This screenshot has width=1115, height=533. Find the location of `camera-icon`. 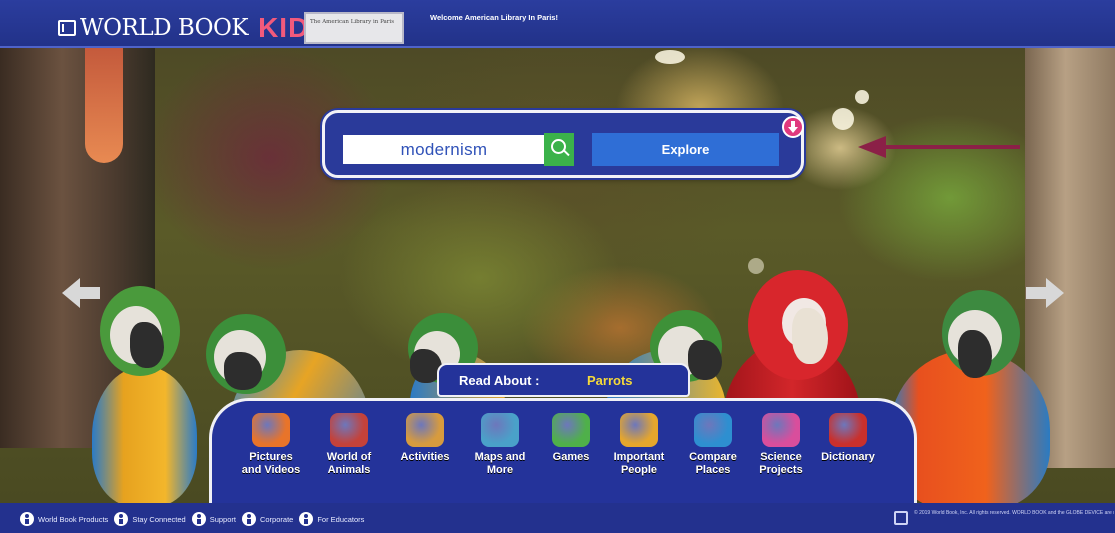

camera-icon is located at coordinates (271, 430).